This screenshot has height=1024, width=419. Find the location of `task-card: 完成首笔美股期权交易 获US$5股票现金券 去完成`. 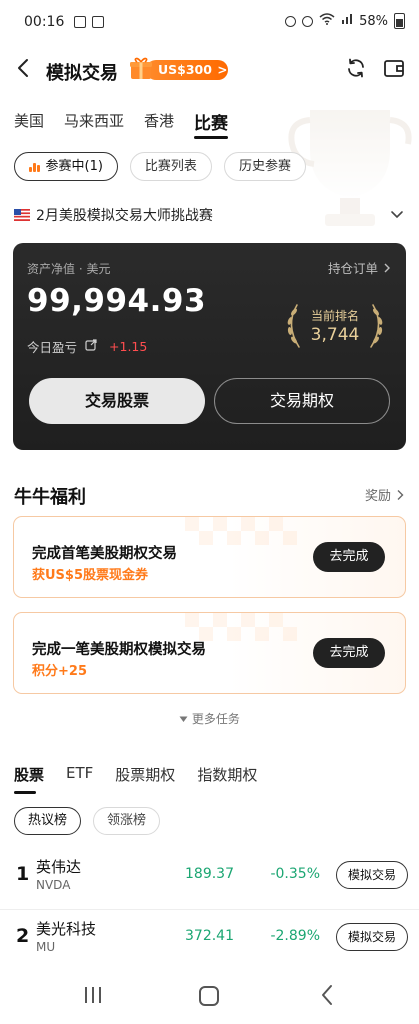

task-card: 完成首笔美股期权交易 获US$5股票现金券 去完成 is located at coordinates (209, 557).